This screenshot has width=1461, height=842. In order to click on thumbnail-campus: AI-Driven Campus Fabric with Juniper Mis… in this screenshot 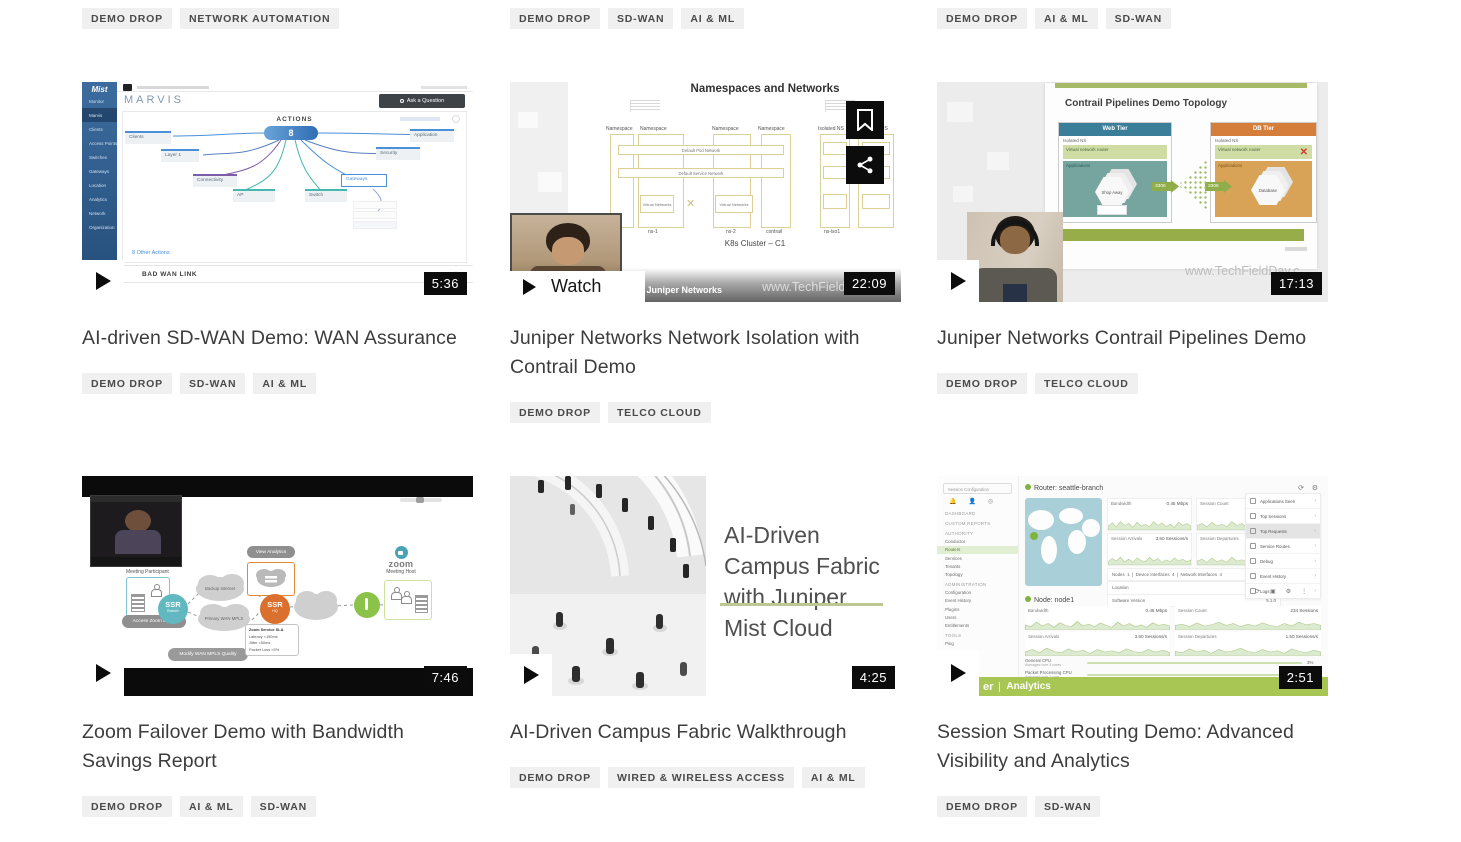, I will do `click(705, 586)`.